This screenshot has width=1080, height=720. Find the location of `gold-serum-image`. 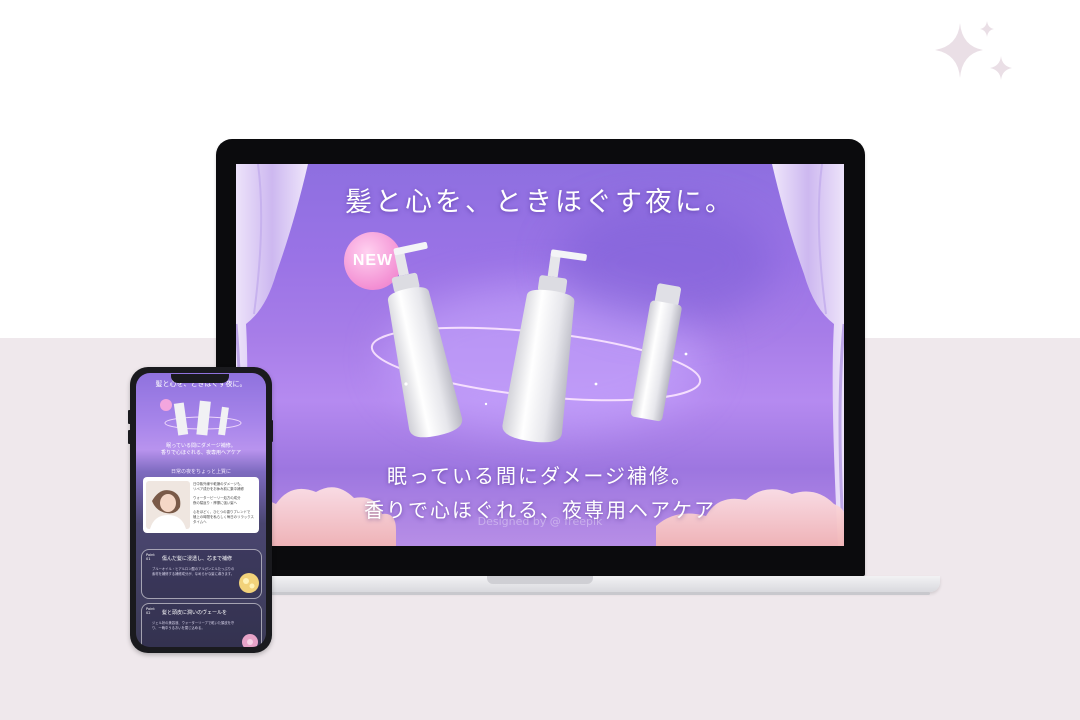

gold-serum-image is located at coordinates (249, 583).